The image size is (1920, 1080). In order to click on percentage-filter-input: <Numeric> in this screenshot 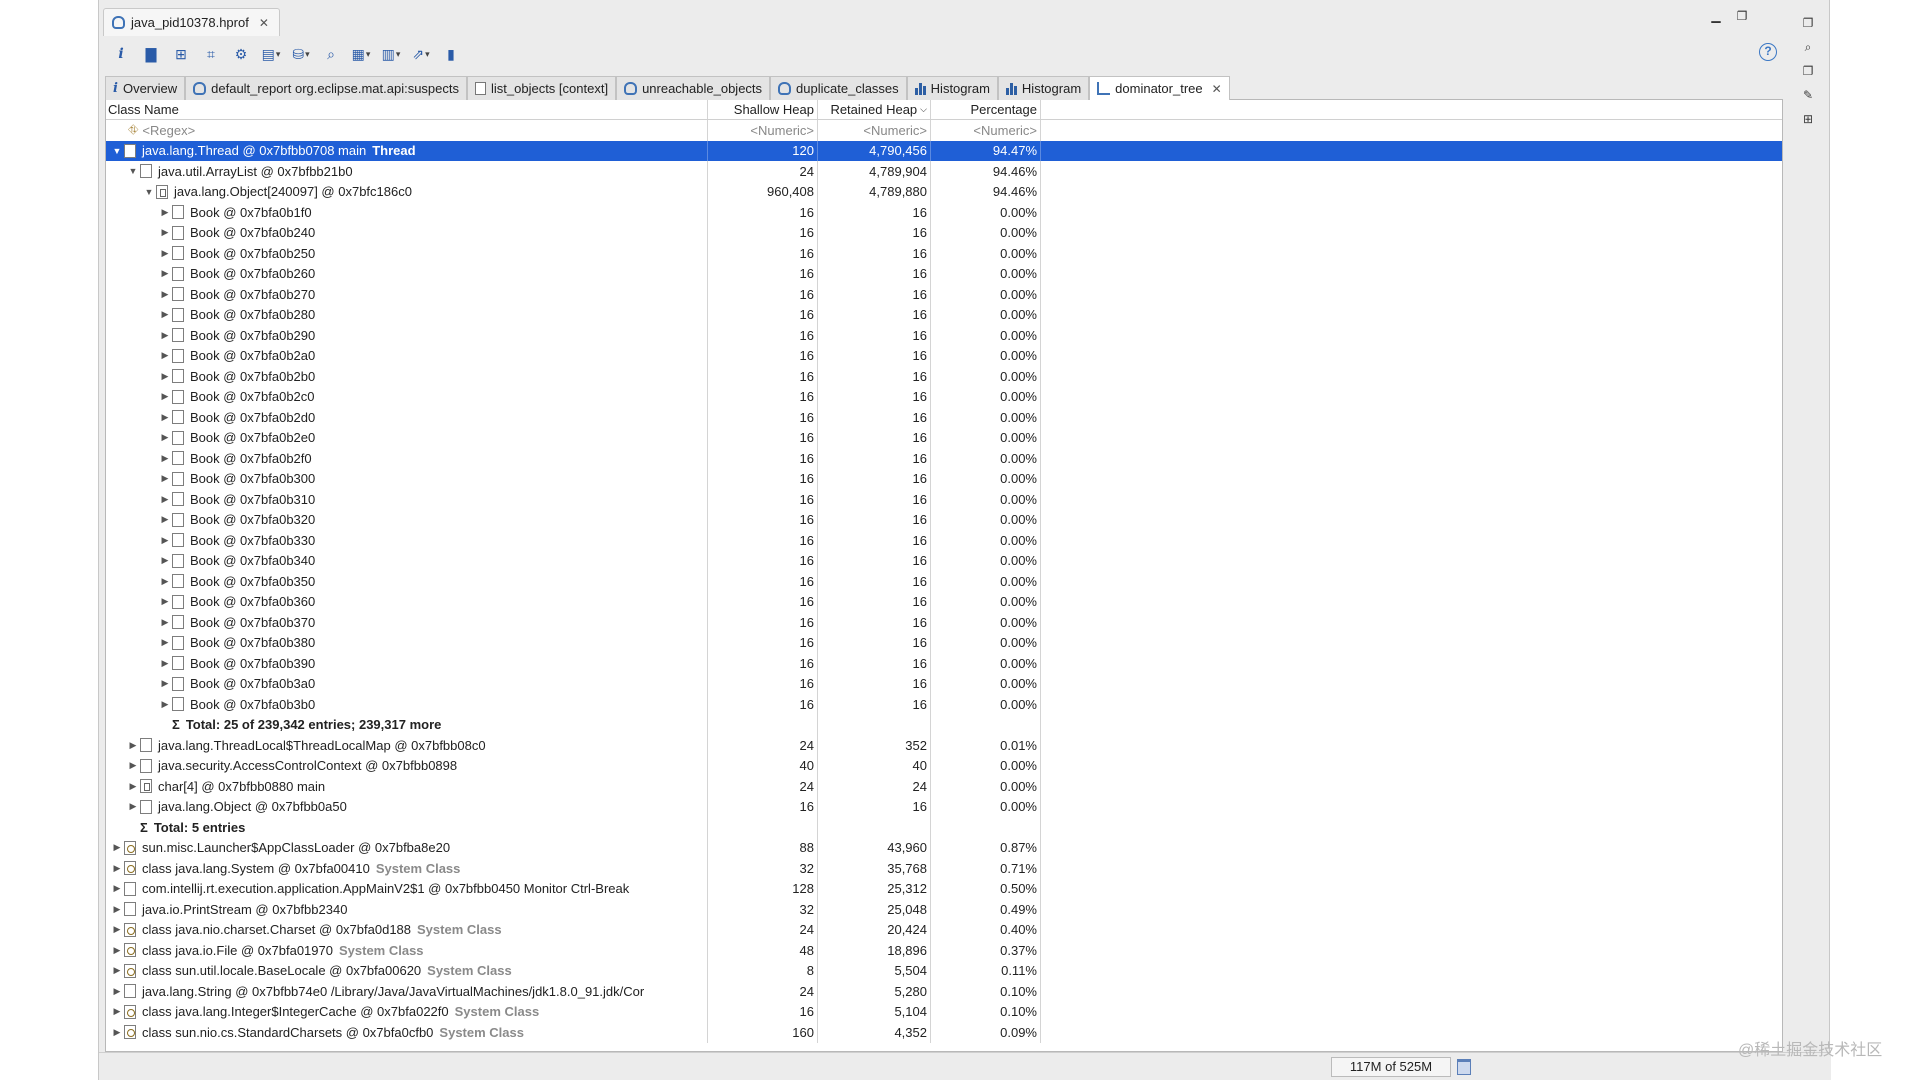, I will do `click(986, 130)`.